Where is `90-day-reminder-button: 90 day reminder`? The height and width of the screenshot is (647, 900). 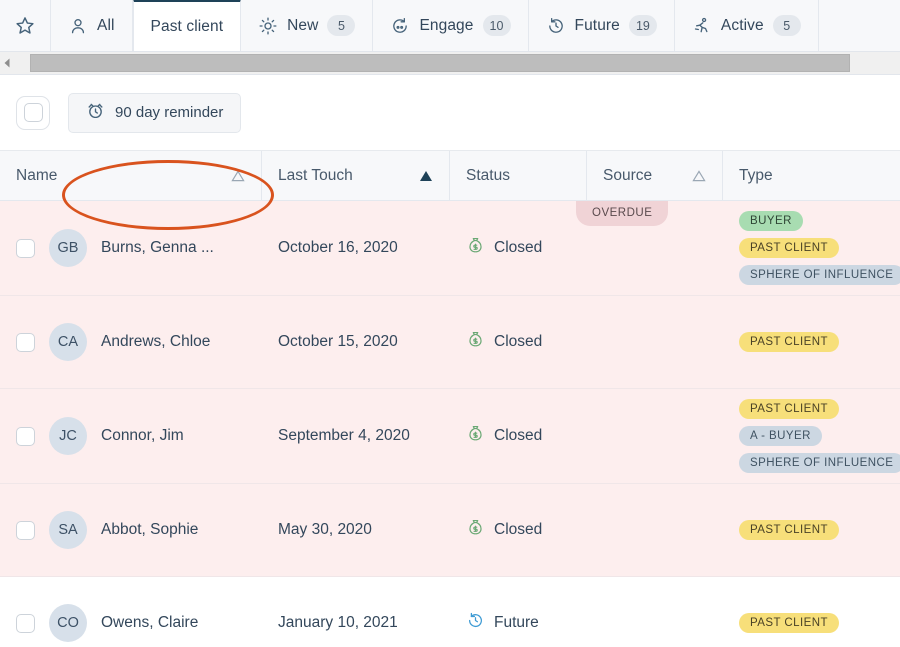 90-day-reminder-button: 90 day reminder is located at coordinates (155, 112).